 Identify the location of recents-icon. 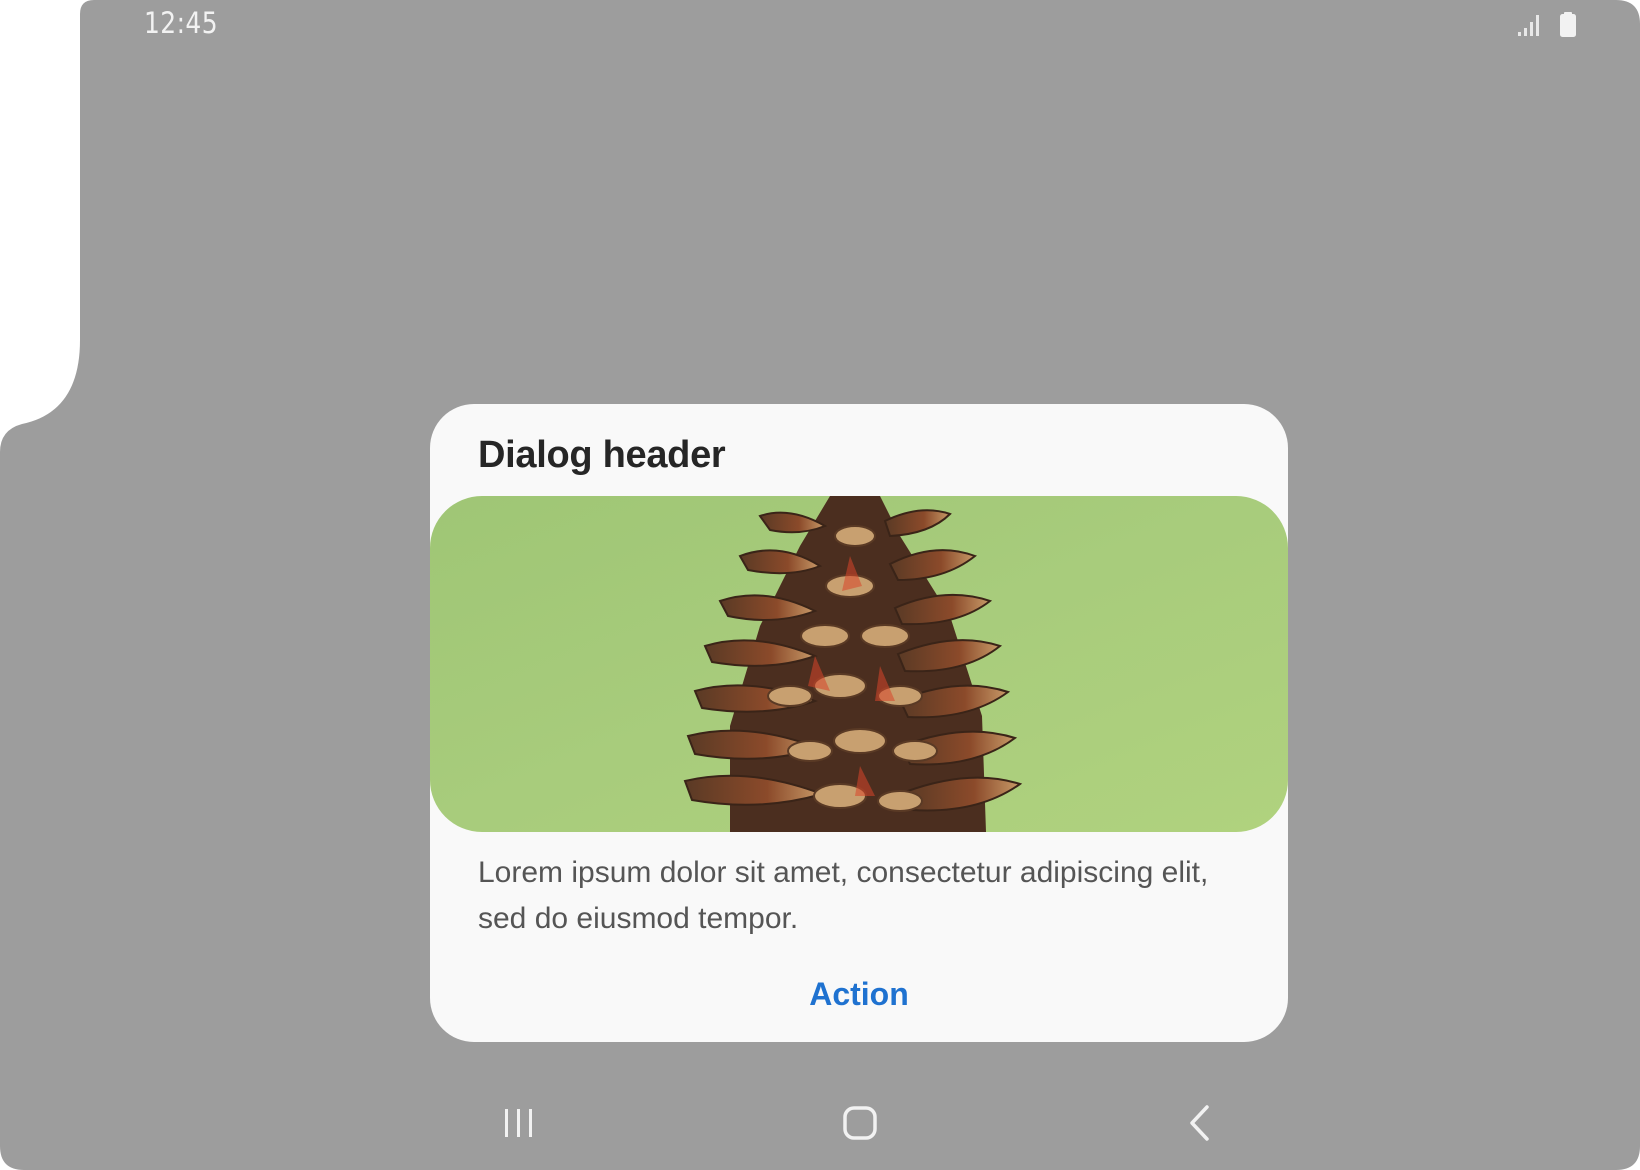
(518, 1123).